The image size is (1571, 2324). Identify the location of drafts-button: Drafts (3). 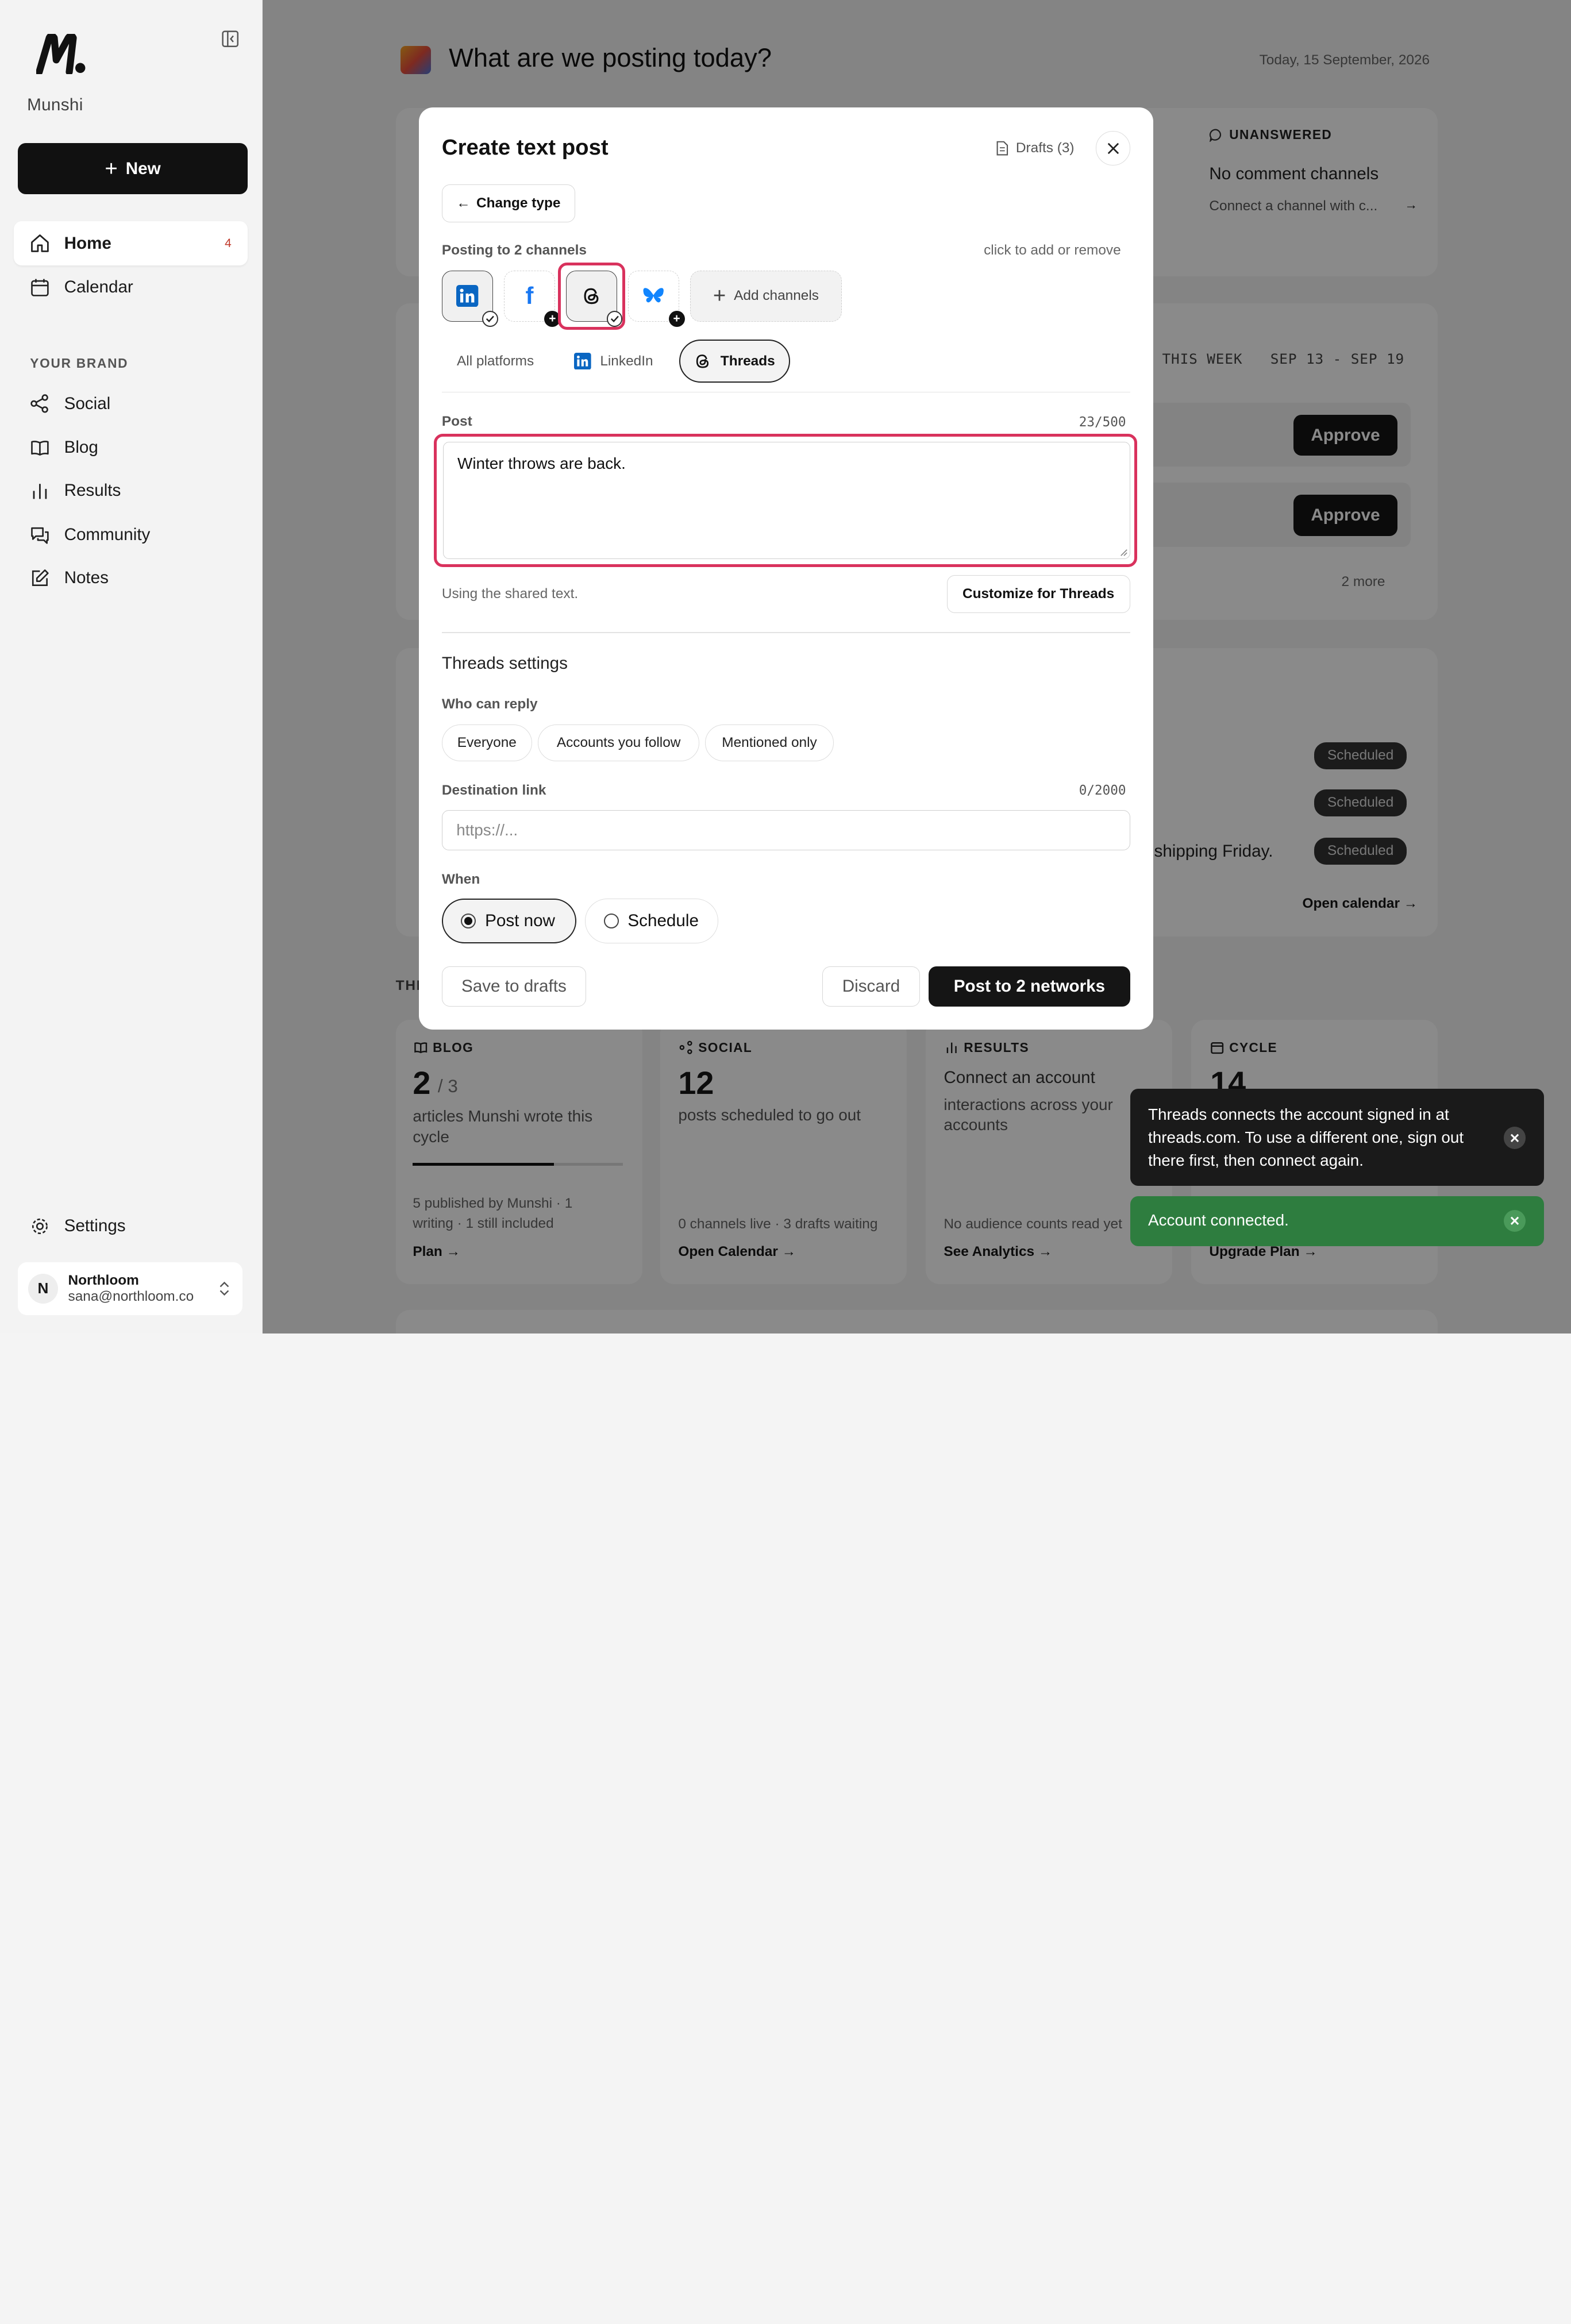
(1035, 148).